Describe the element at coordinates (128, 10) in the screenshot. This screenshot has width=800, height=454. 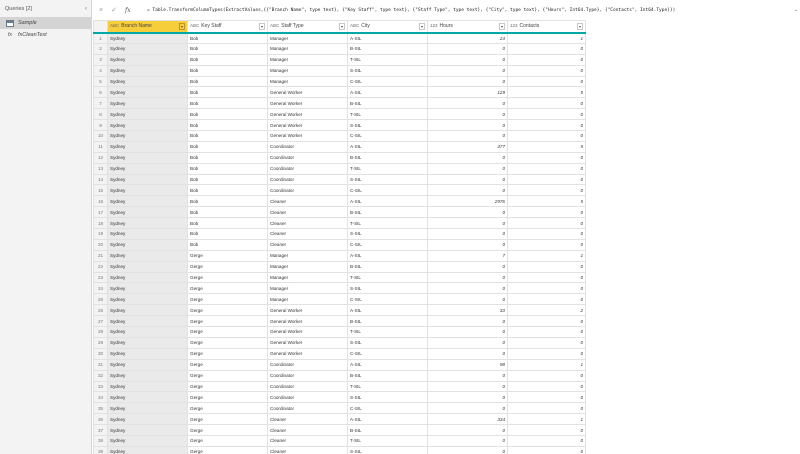
I see `fx-icon: fx` at that location.